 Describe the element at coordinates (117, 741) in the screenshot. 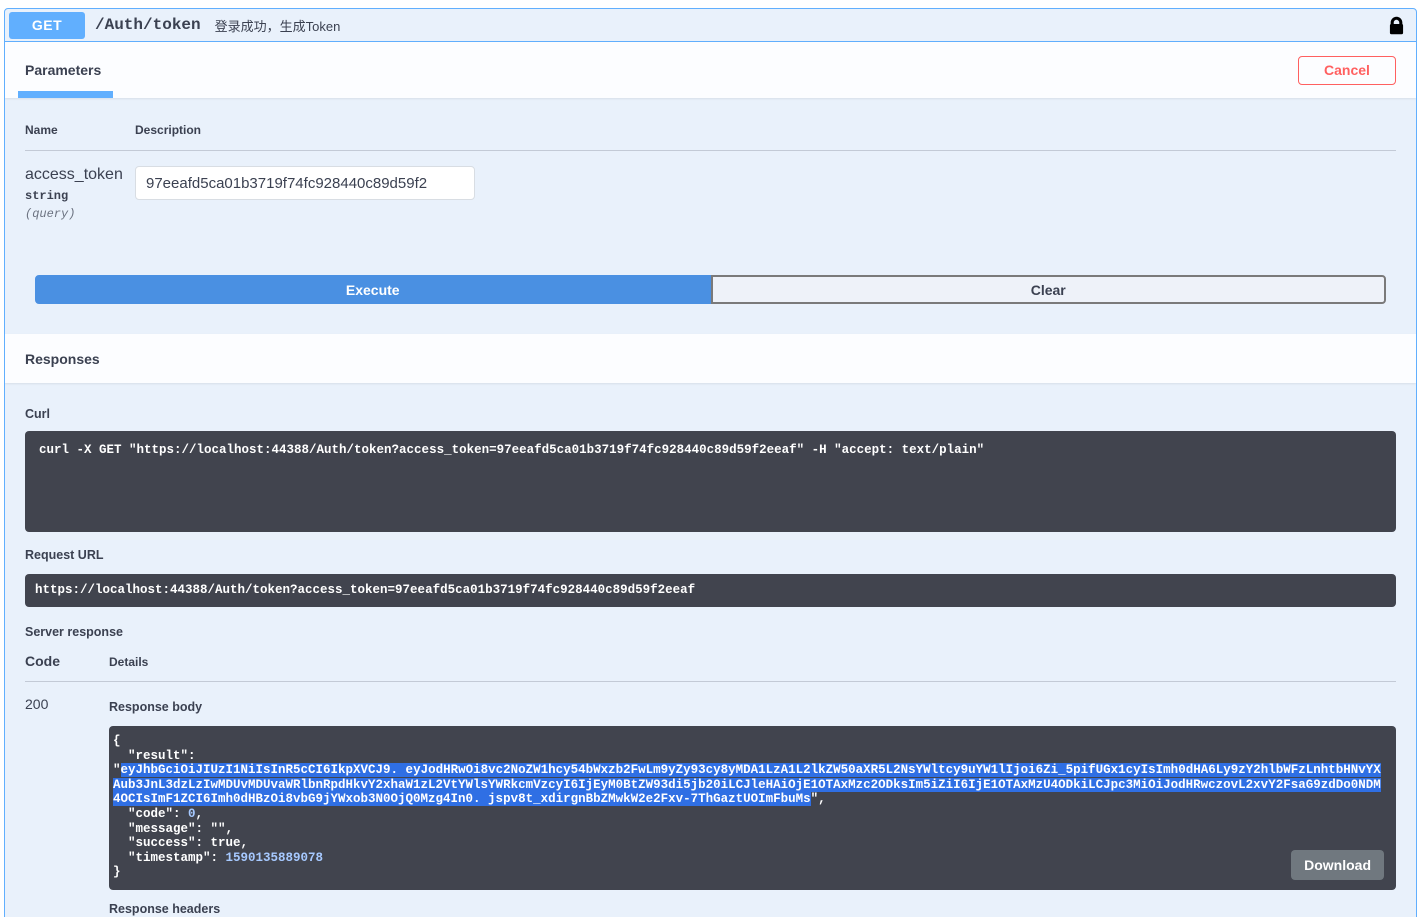

I see `json-open-brace: {` at that location.